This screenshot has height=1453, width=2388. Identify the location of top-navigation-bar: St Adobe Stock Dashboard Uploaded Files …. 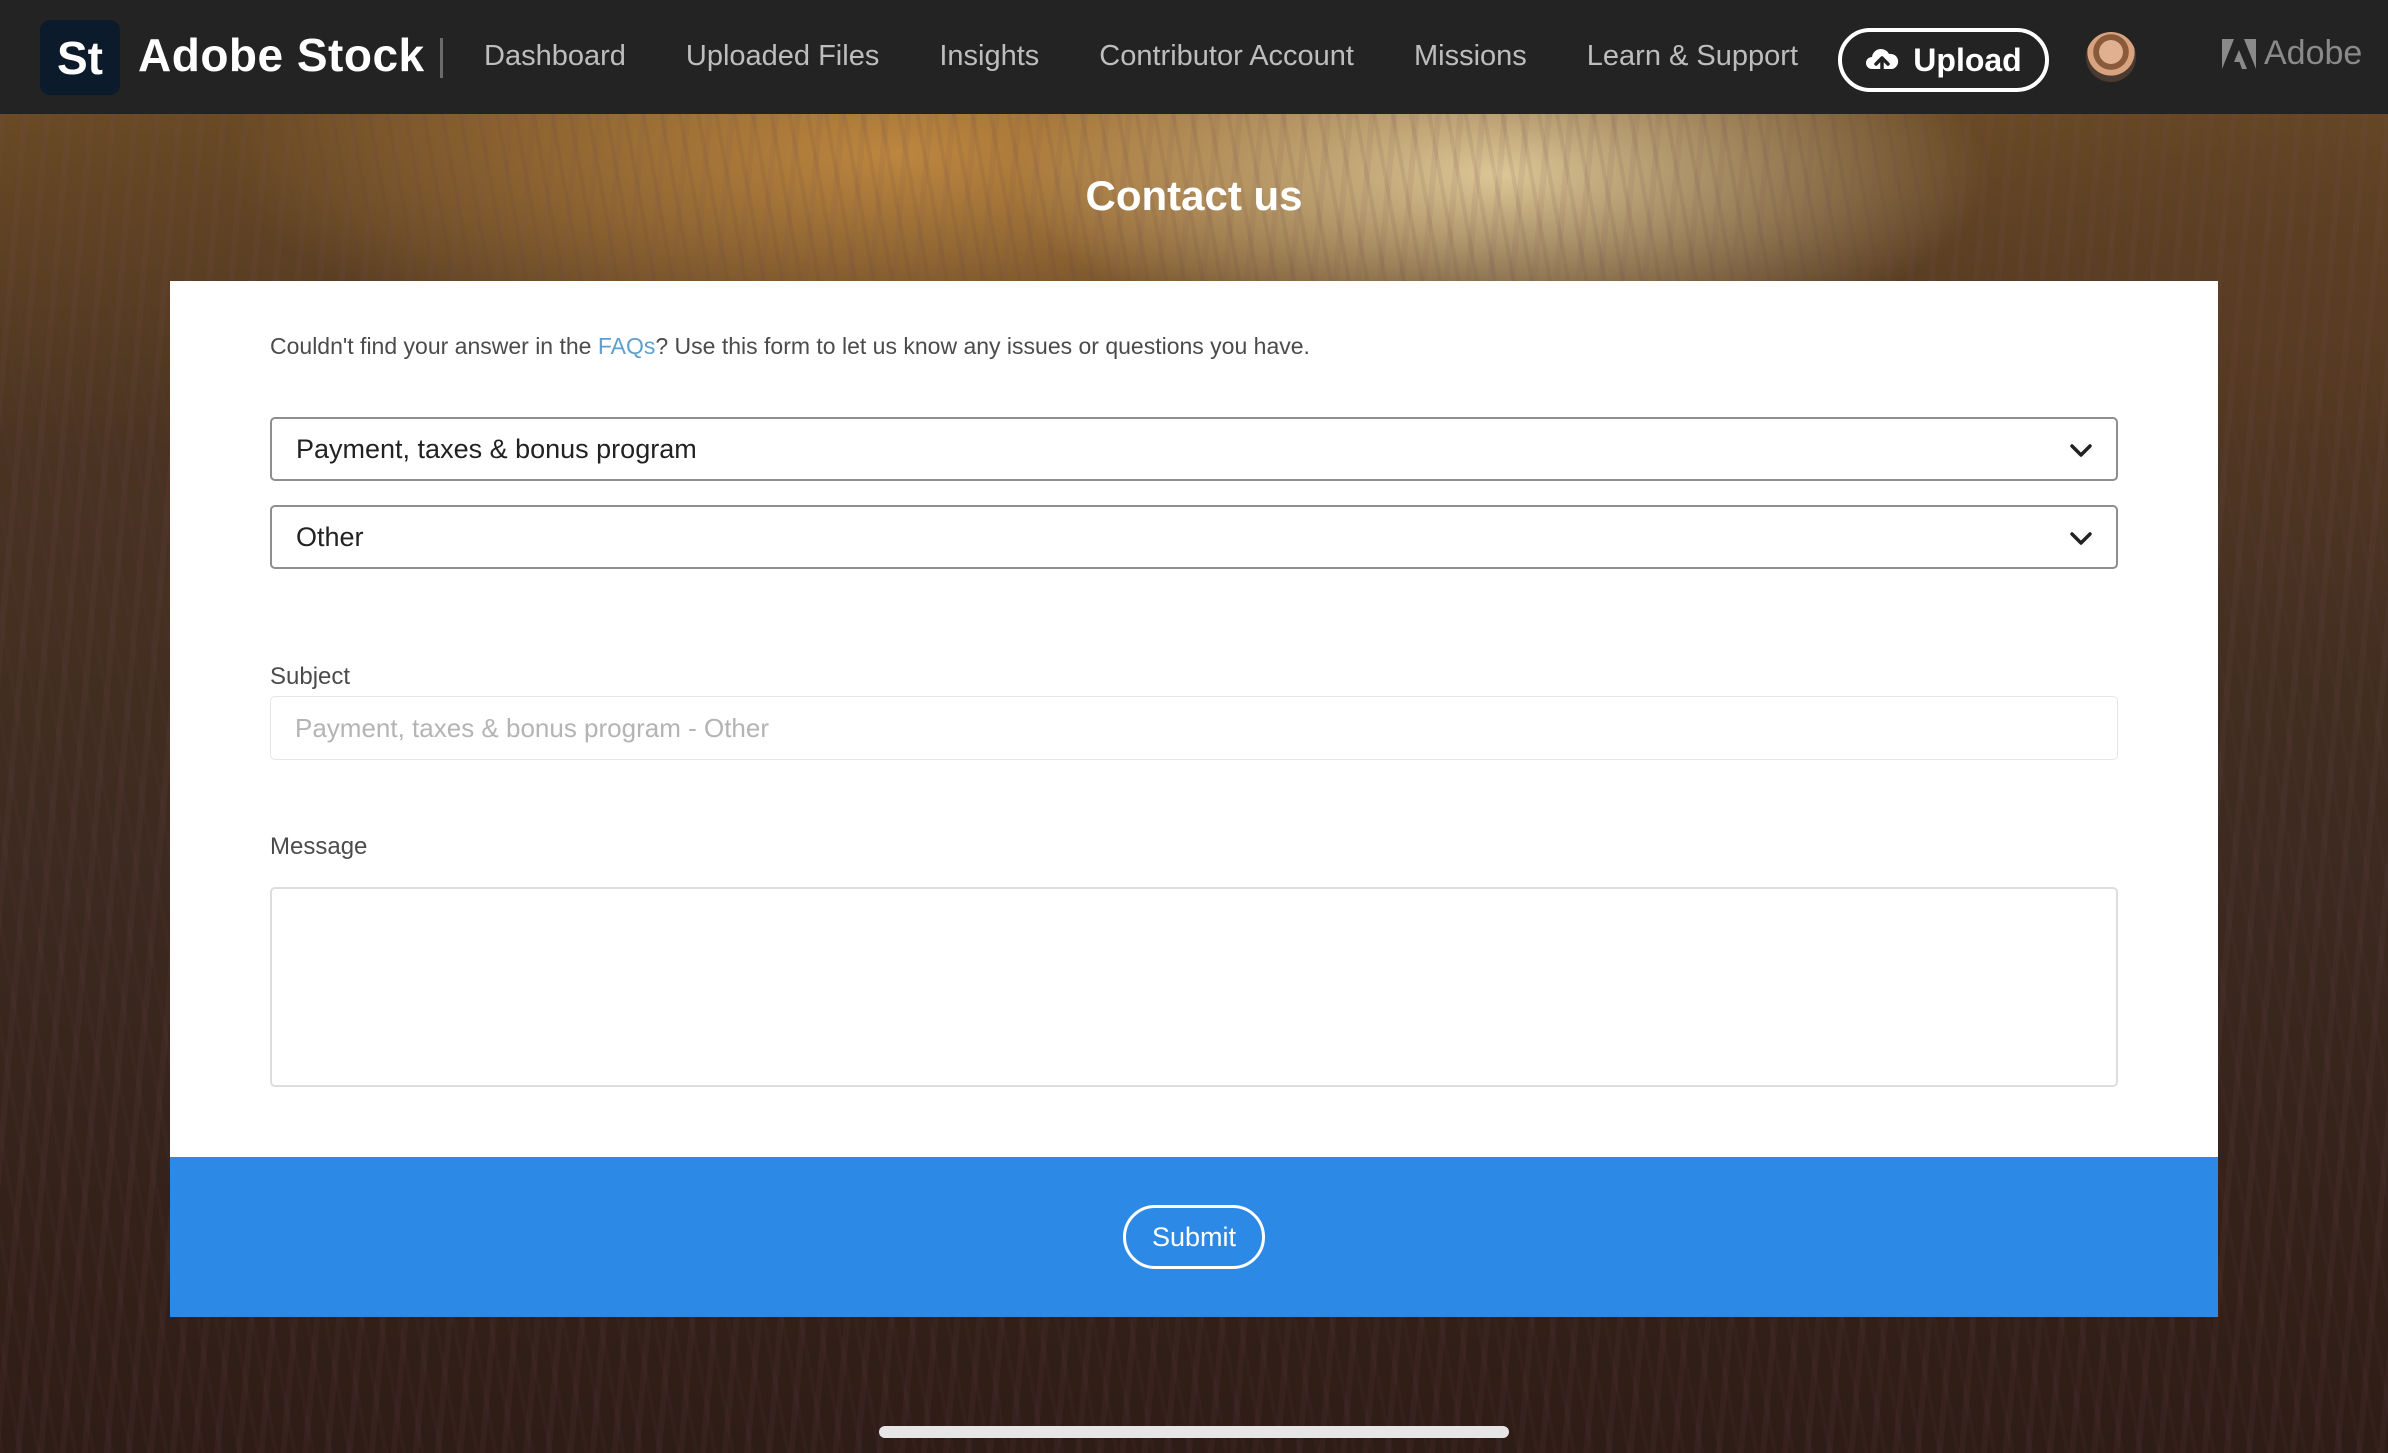
(1194, 57).